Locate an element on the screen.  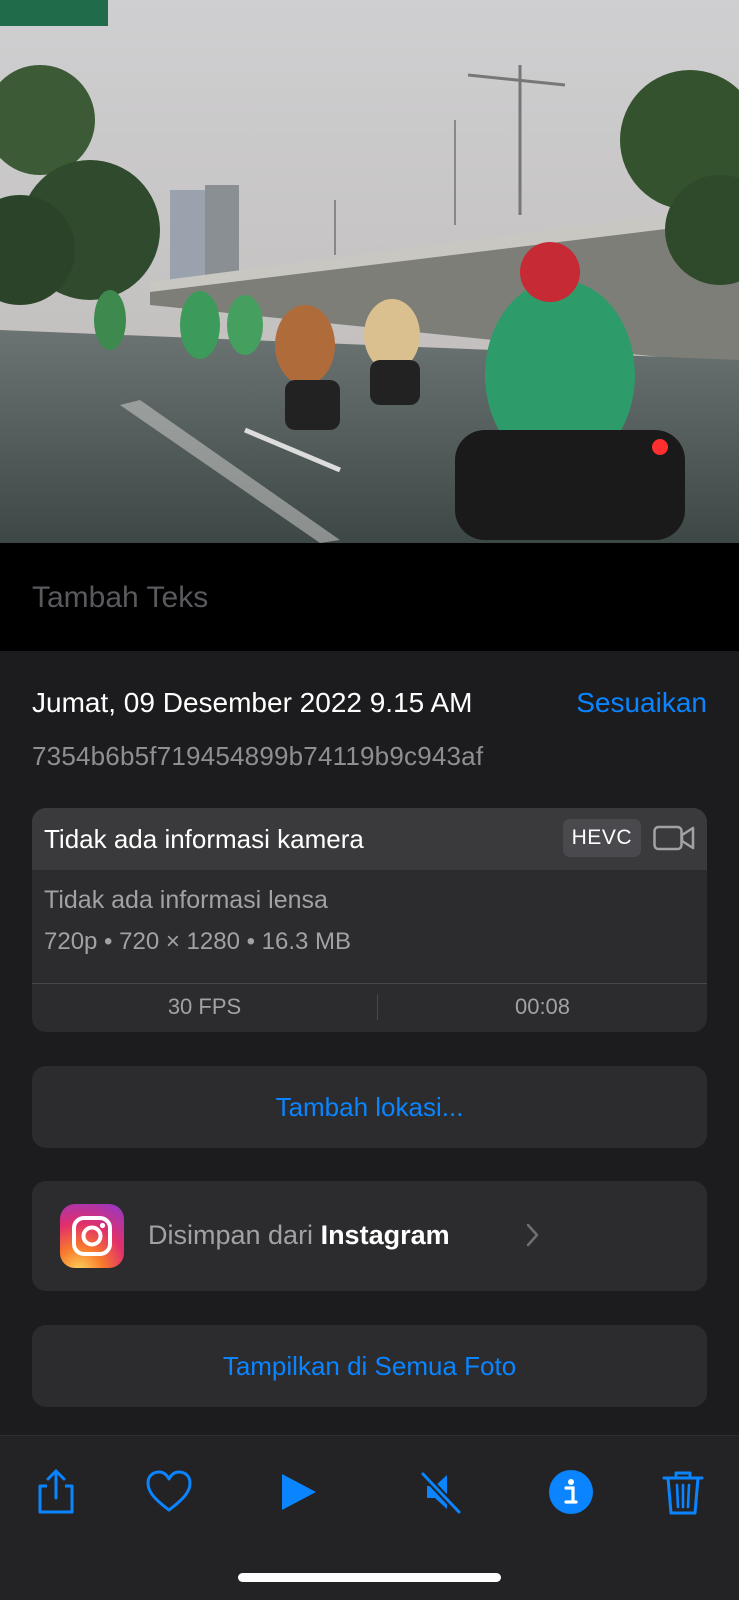
camera-header: Tidak ada informasi kamera HEVC is located at coordinates (369, 839).